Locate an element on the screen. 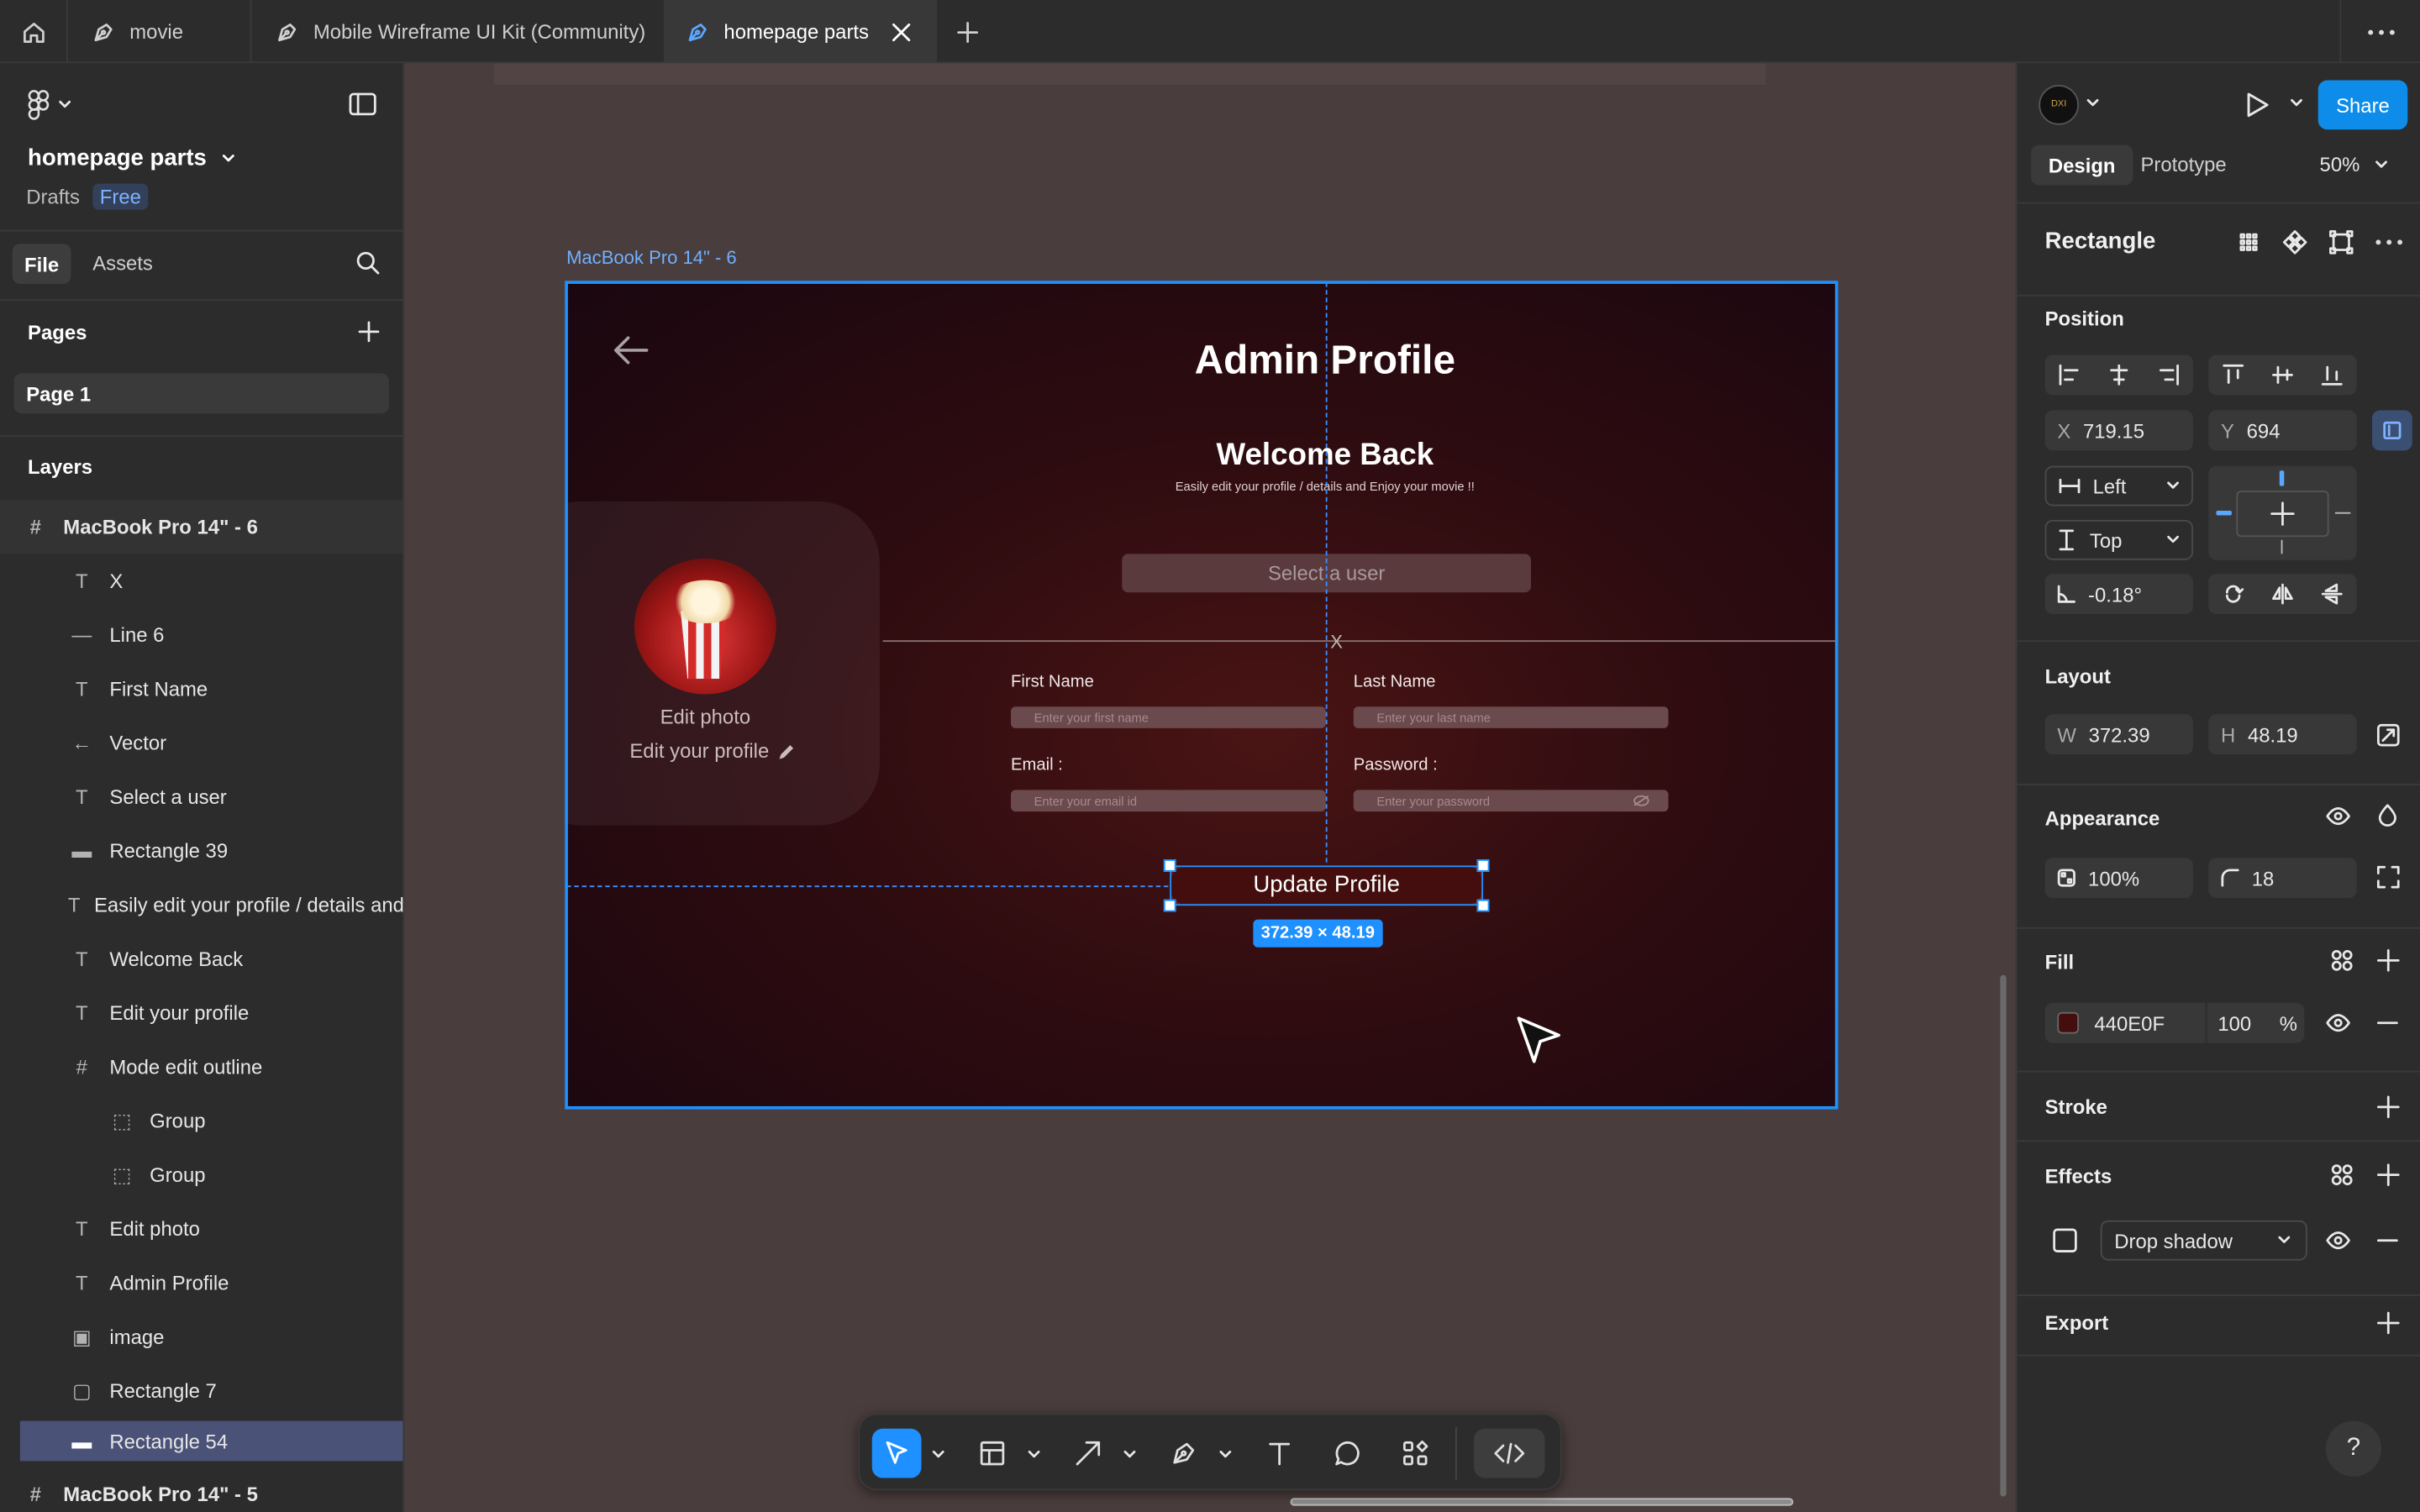  help-button: ? is located at coordinates (2353, 1448).